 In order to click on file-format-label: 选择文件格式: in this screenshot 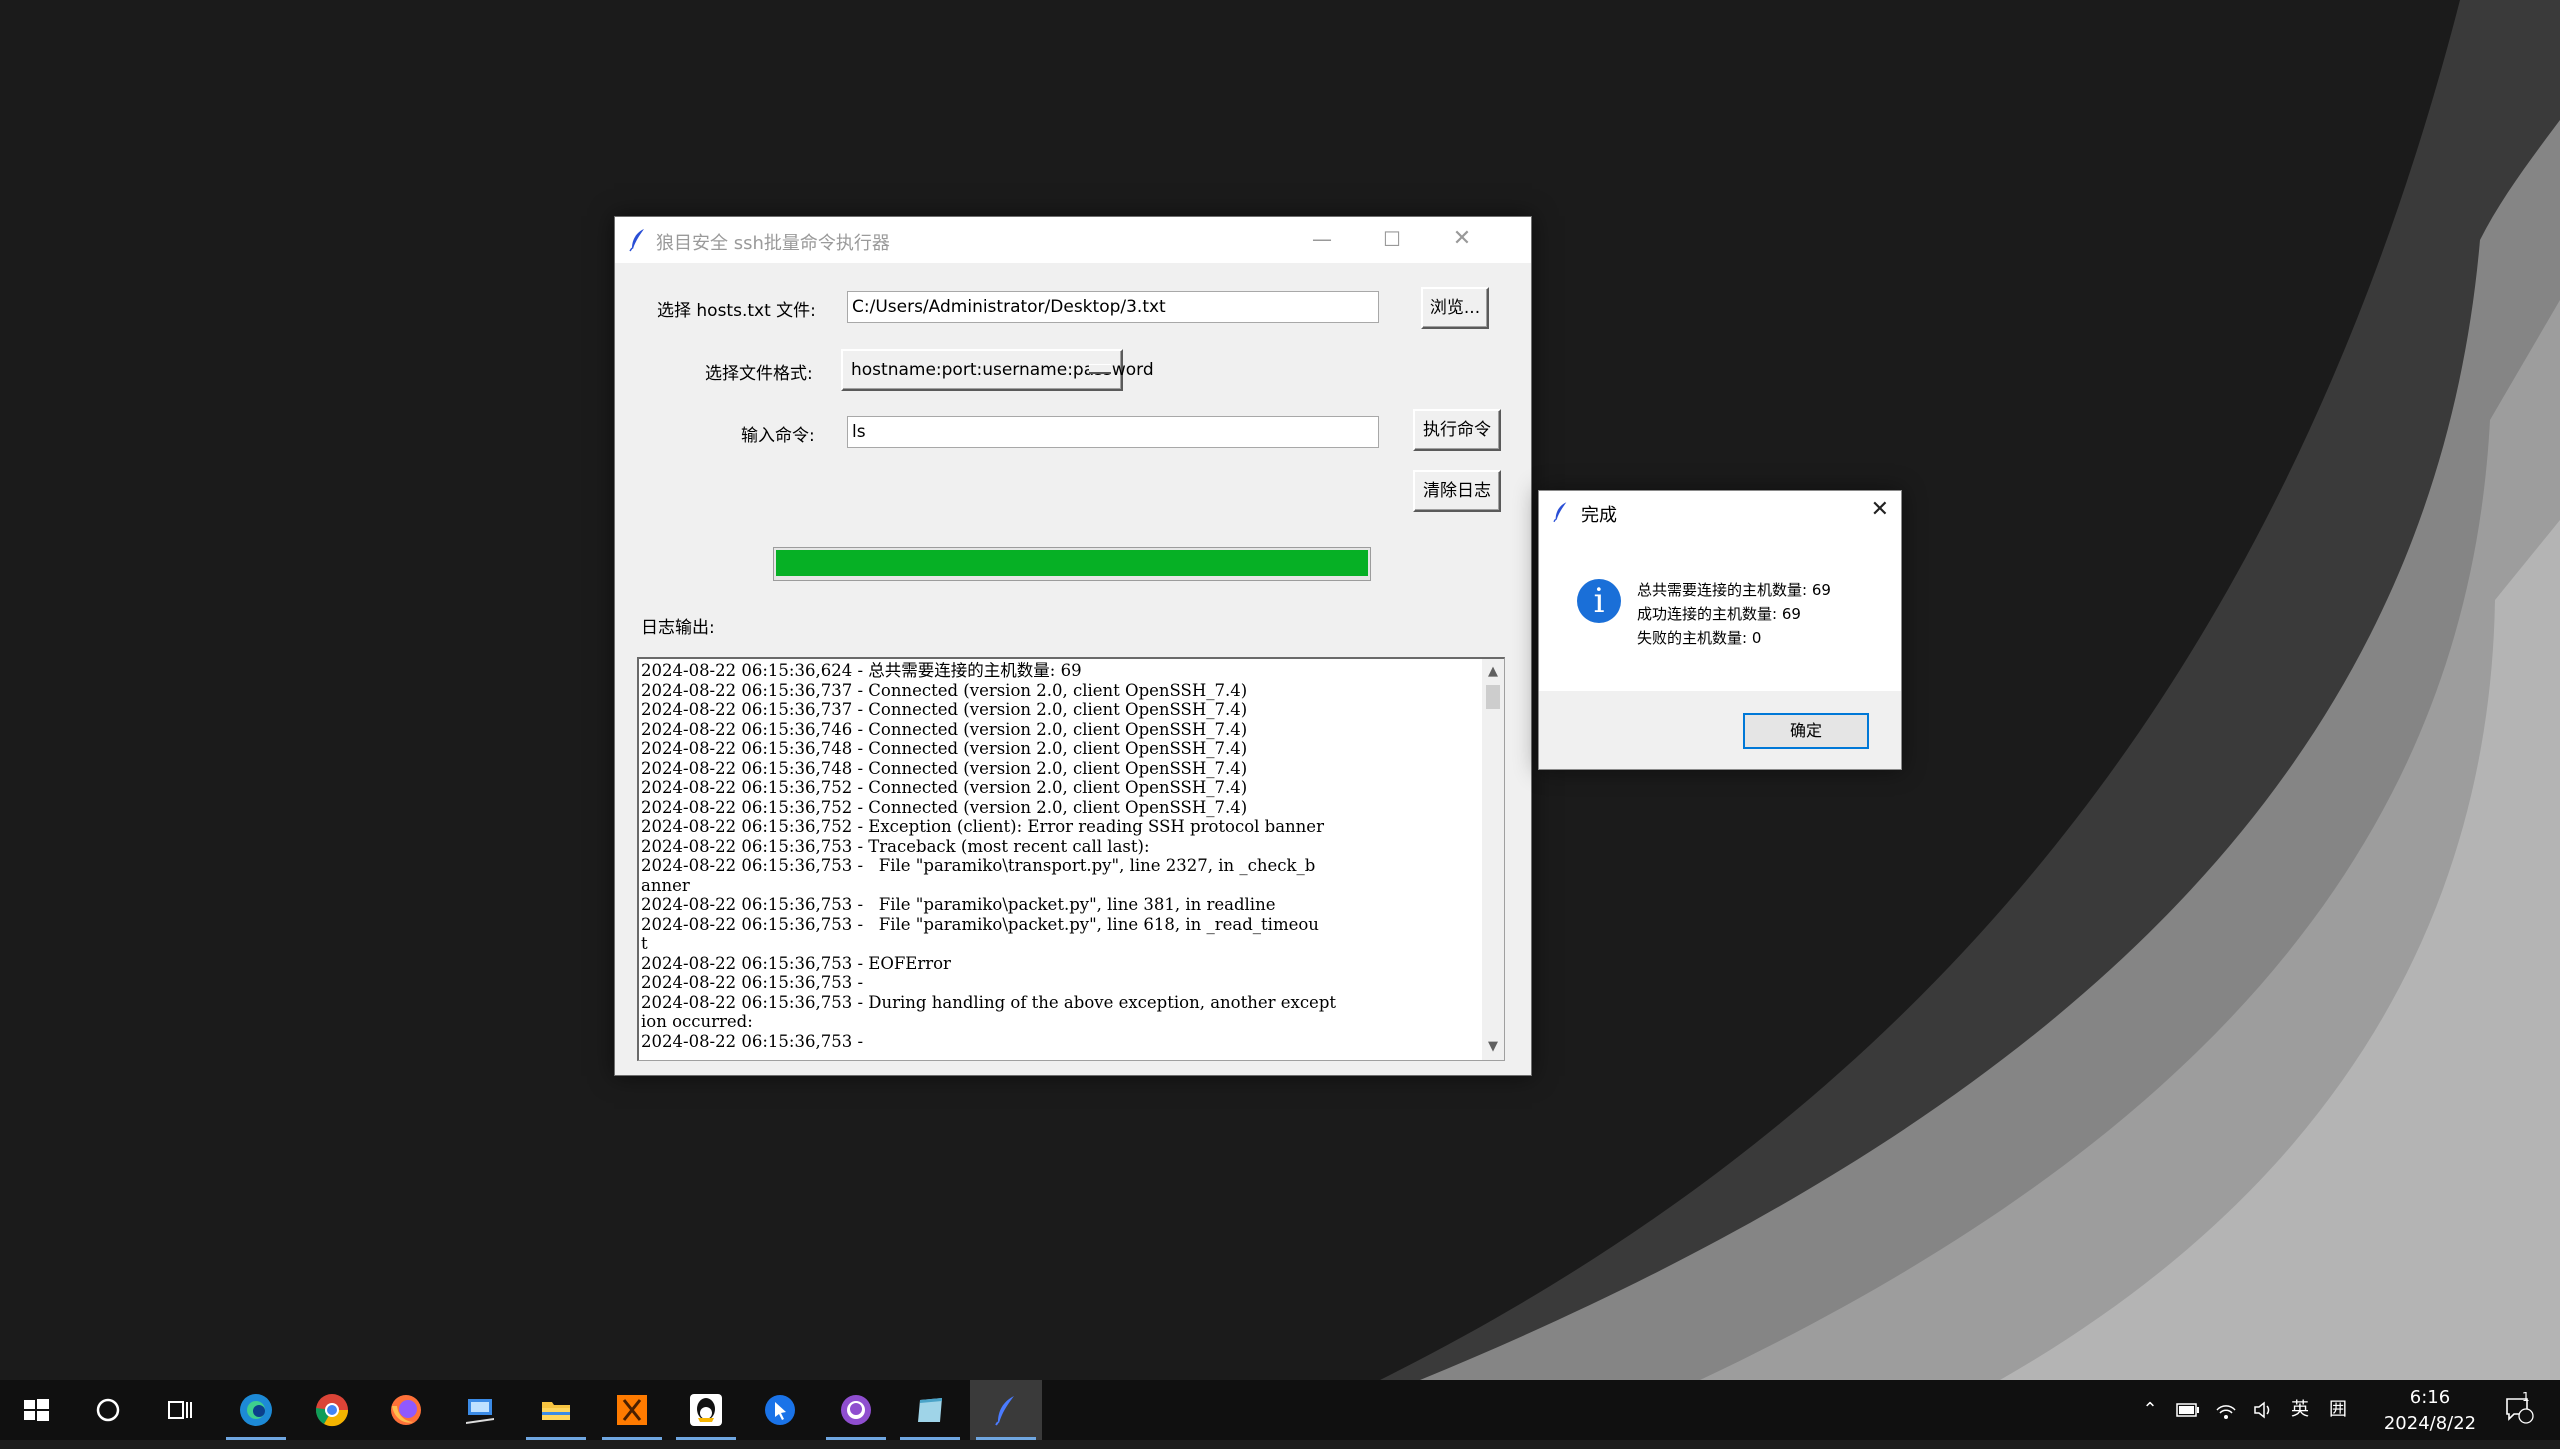, I will do `click(759, 374)`.